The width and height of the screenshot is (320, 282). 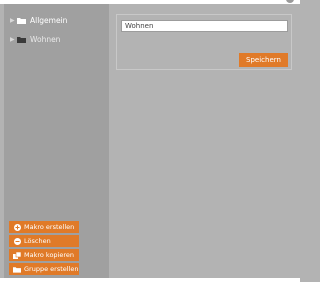 I want to click on create-group-button: Gruppe erstellen, so click(x=44, y=269).